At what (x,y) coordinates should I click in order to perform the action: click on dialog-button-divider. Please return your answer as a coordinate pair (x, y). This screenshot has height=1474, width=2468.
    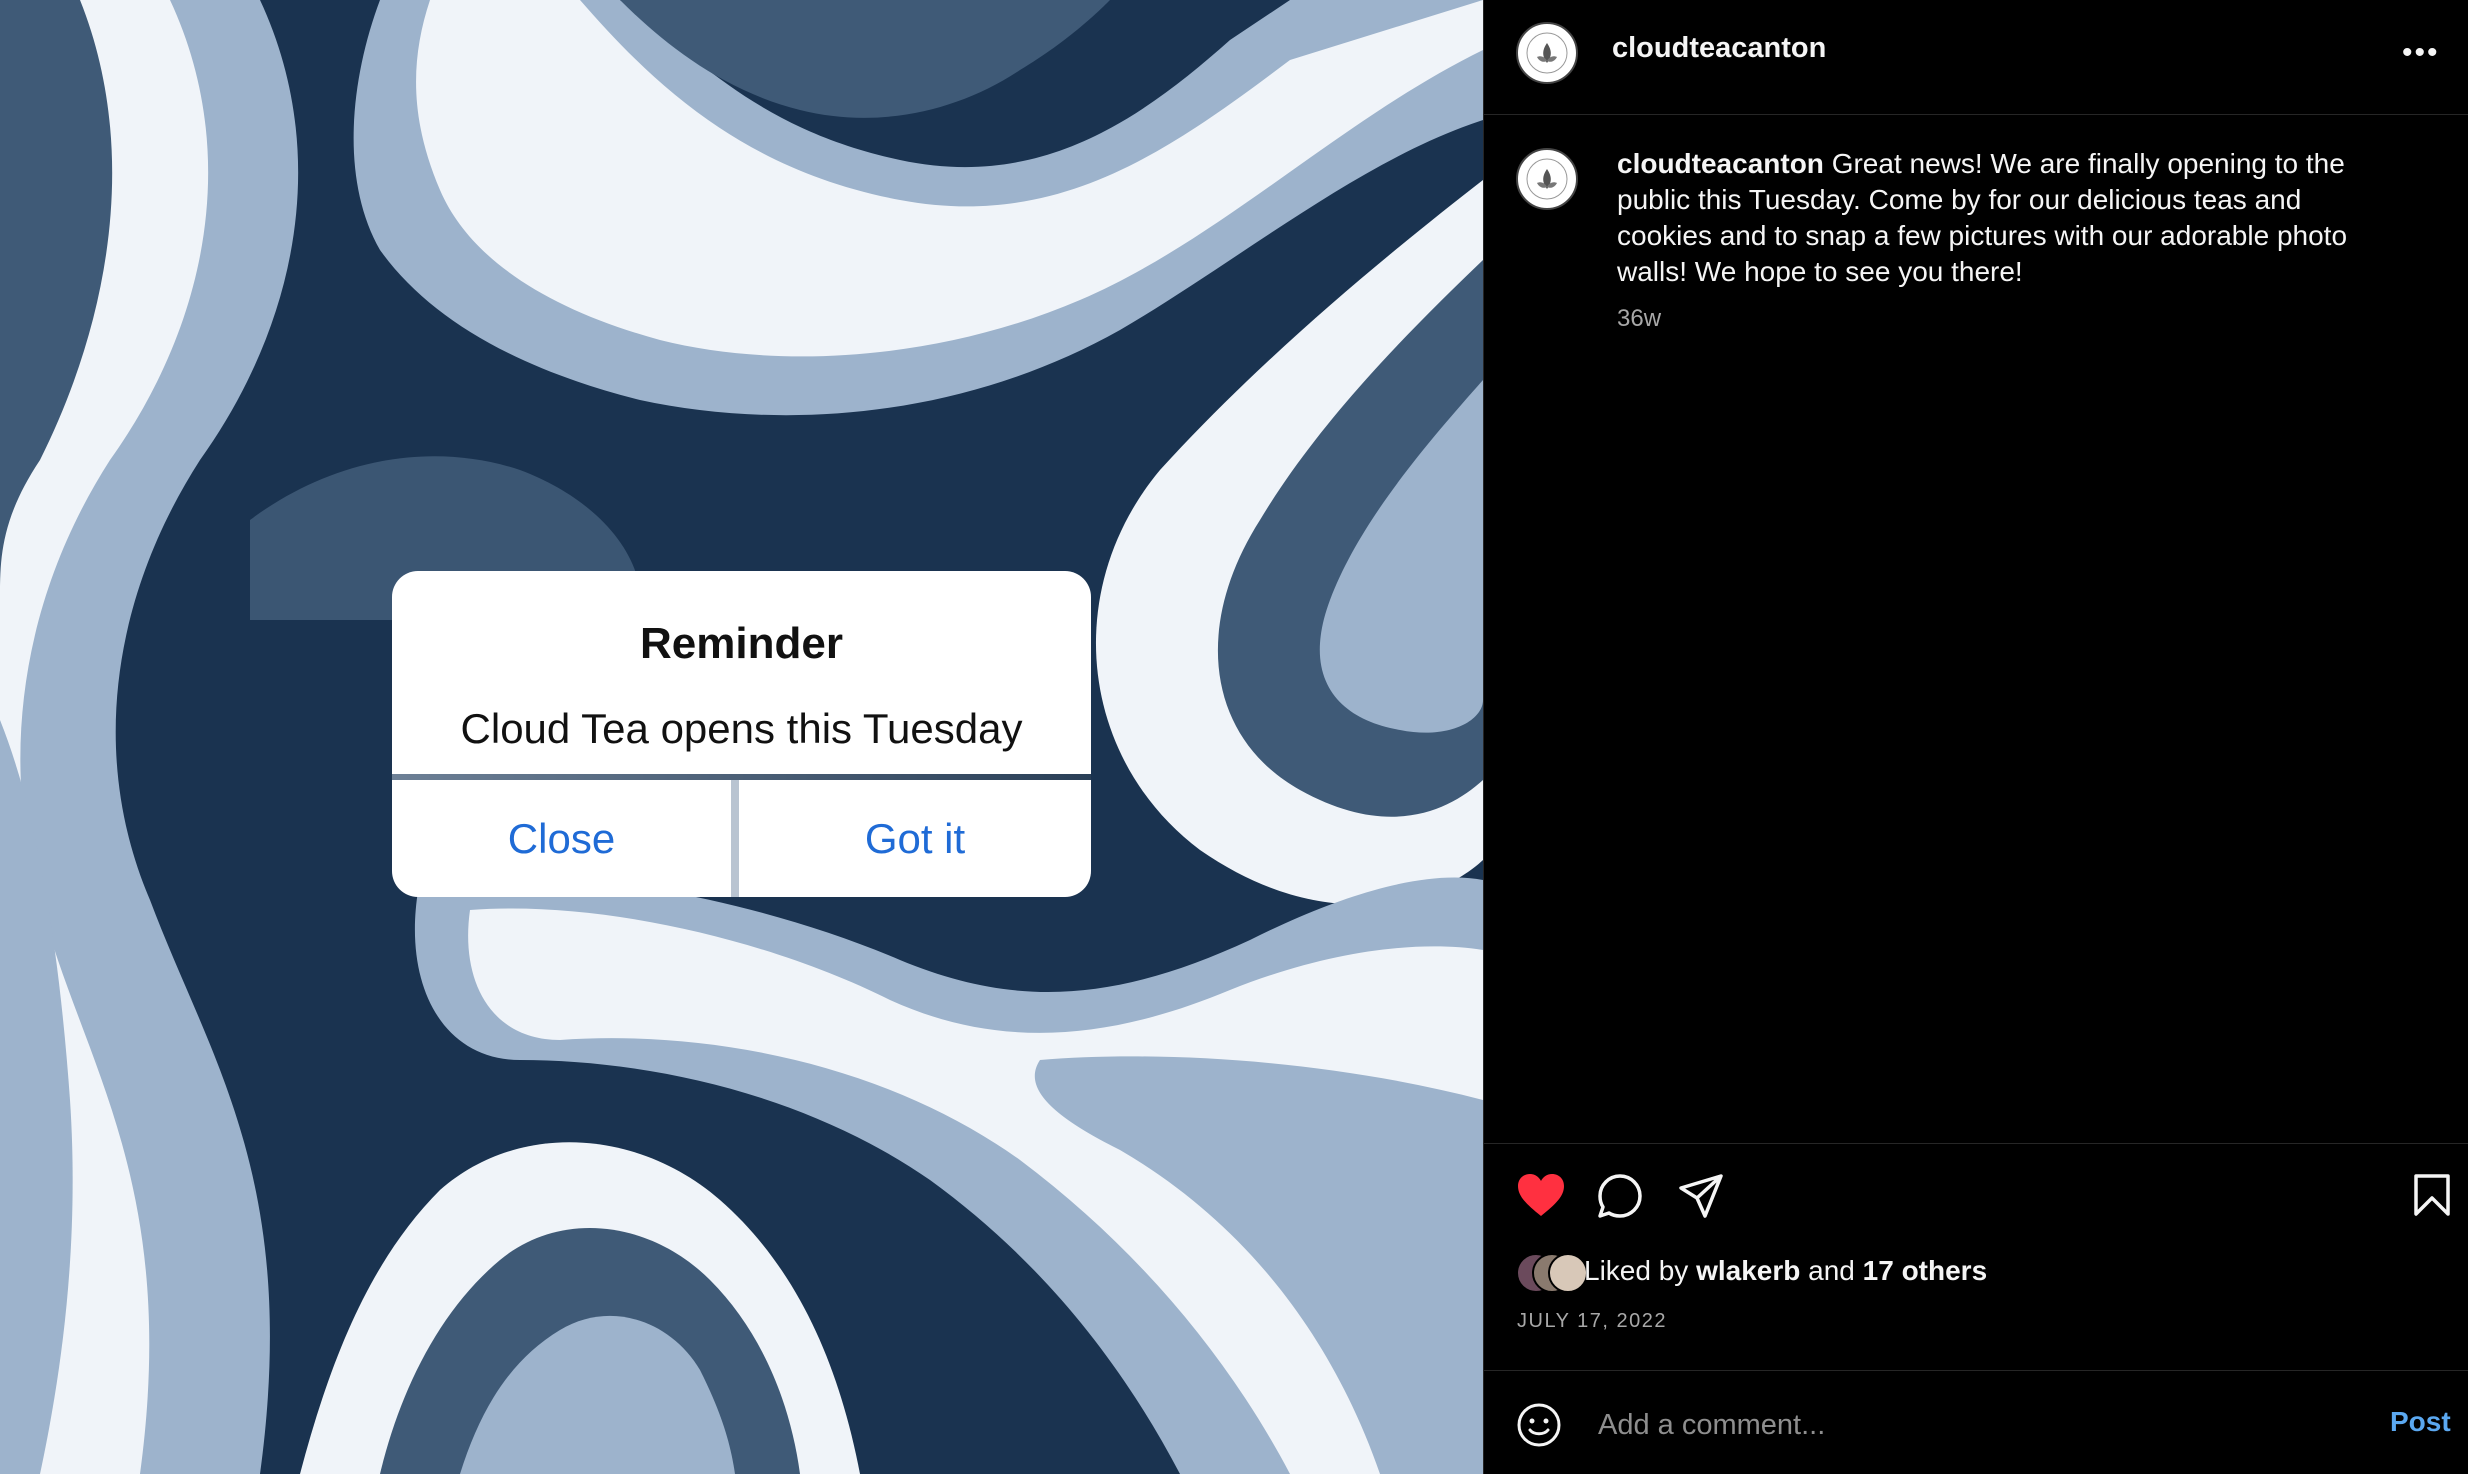
    Looking at the image, I should click on (735, 838).